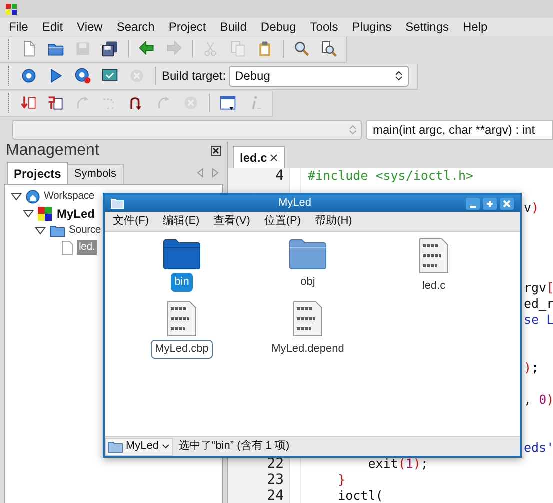 The width and height of the screenshot is (553, 503). I want to click on tree-item: Source, so click(85, 230).